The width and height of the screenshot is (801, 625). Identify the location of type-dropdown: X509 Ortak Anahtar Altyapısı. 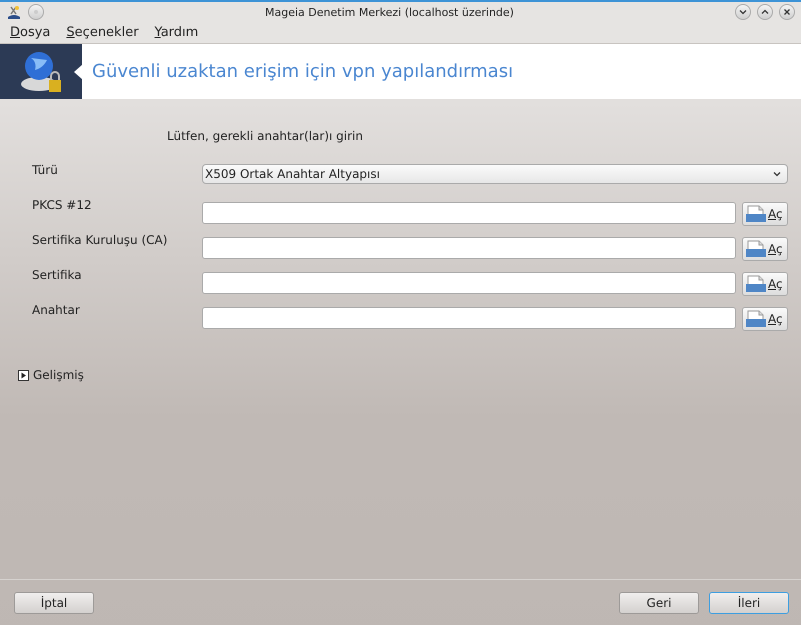
(495, 174).